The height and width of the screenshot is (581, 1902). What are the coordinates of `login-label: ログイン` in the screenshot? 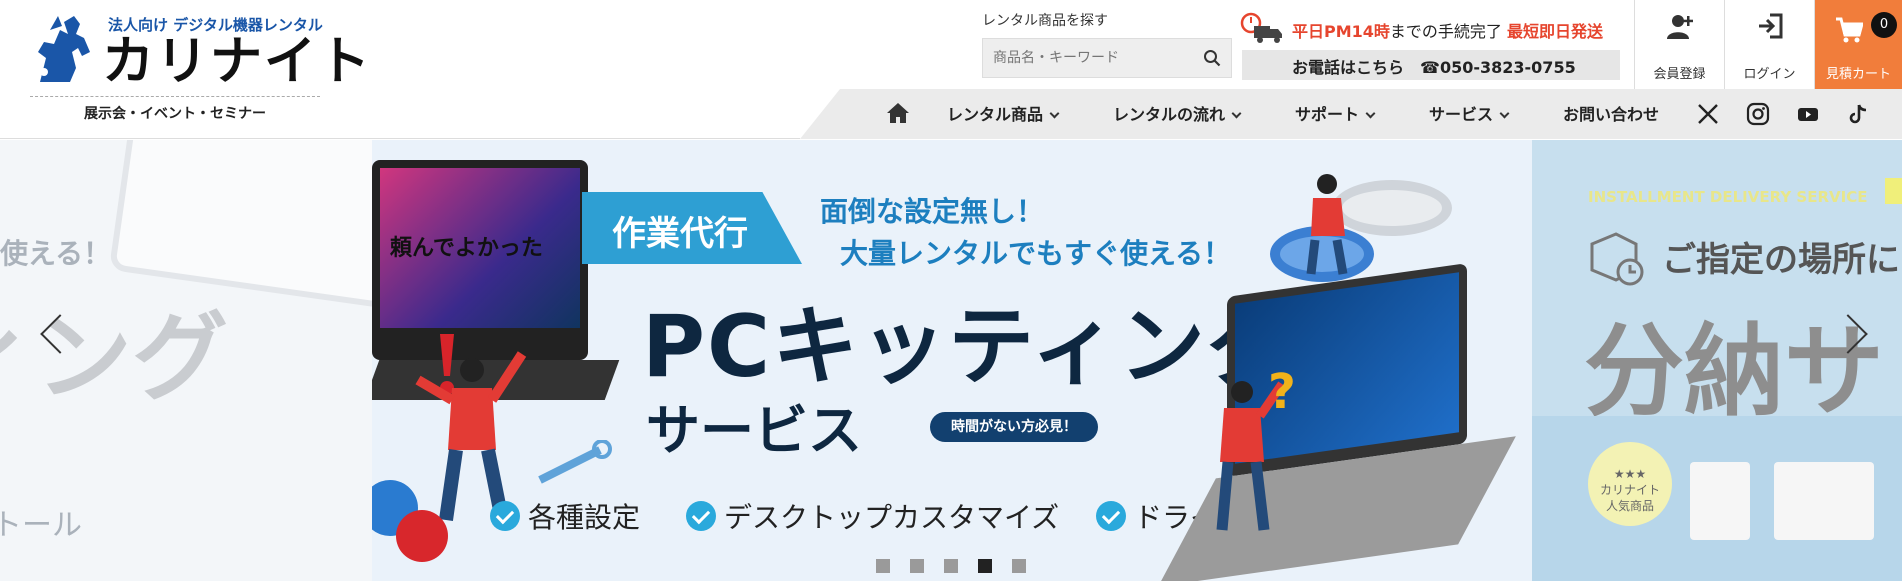 It's located at (1769, 74).